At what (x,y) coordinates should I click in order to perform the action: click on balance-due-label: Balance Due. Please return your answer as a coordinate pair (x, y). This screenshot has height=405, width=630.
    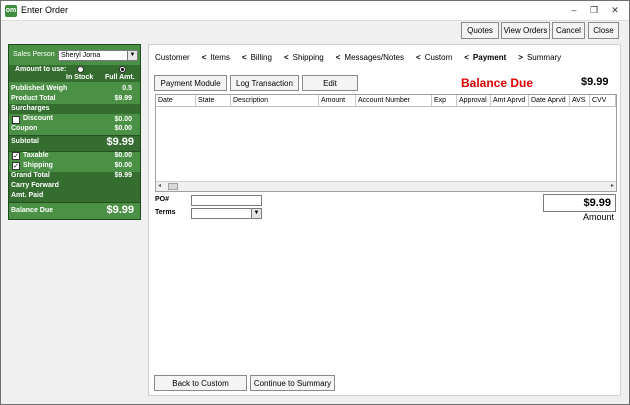
    Looking at the image, I should click on (32, 210).